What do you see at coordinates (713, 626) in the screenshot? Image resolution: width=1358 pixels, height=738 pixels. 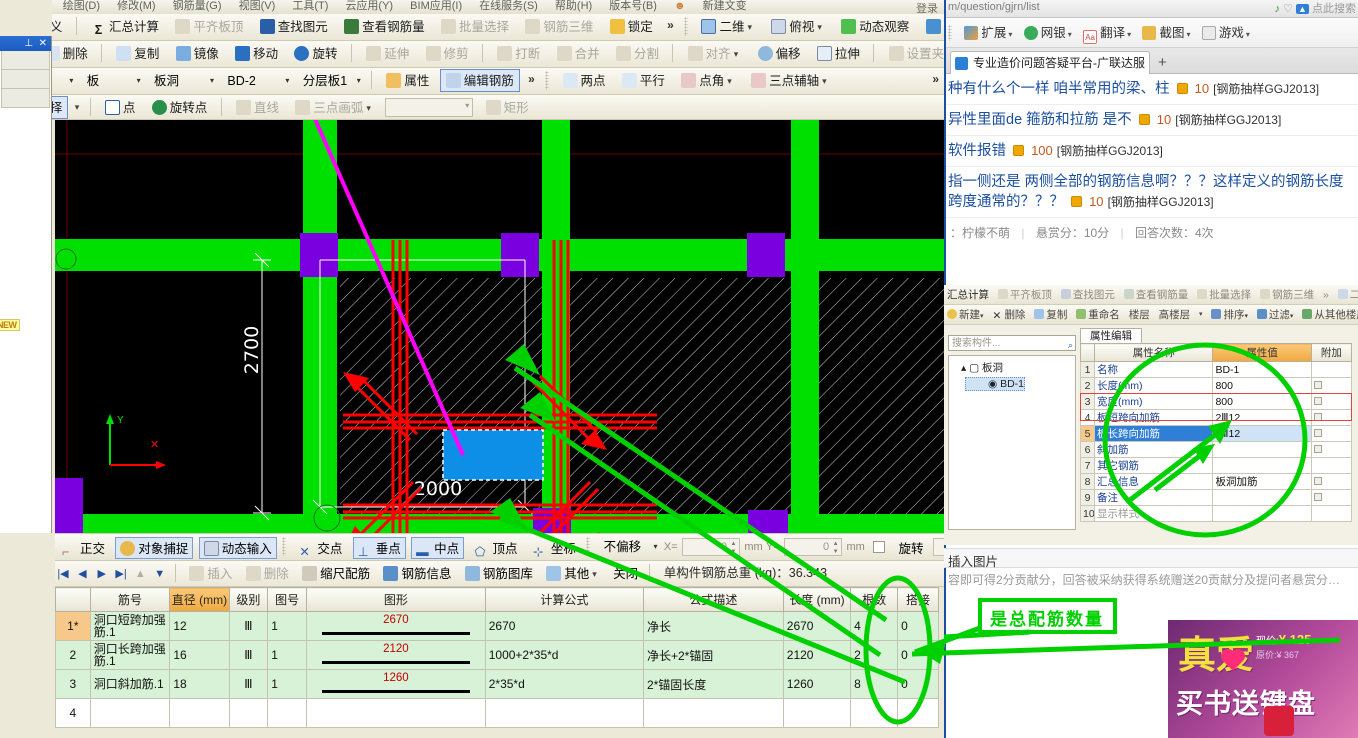 I see `cell-formula-desc: 净长` at bounding box center [713, 626].